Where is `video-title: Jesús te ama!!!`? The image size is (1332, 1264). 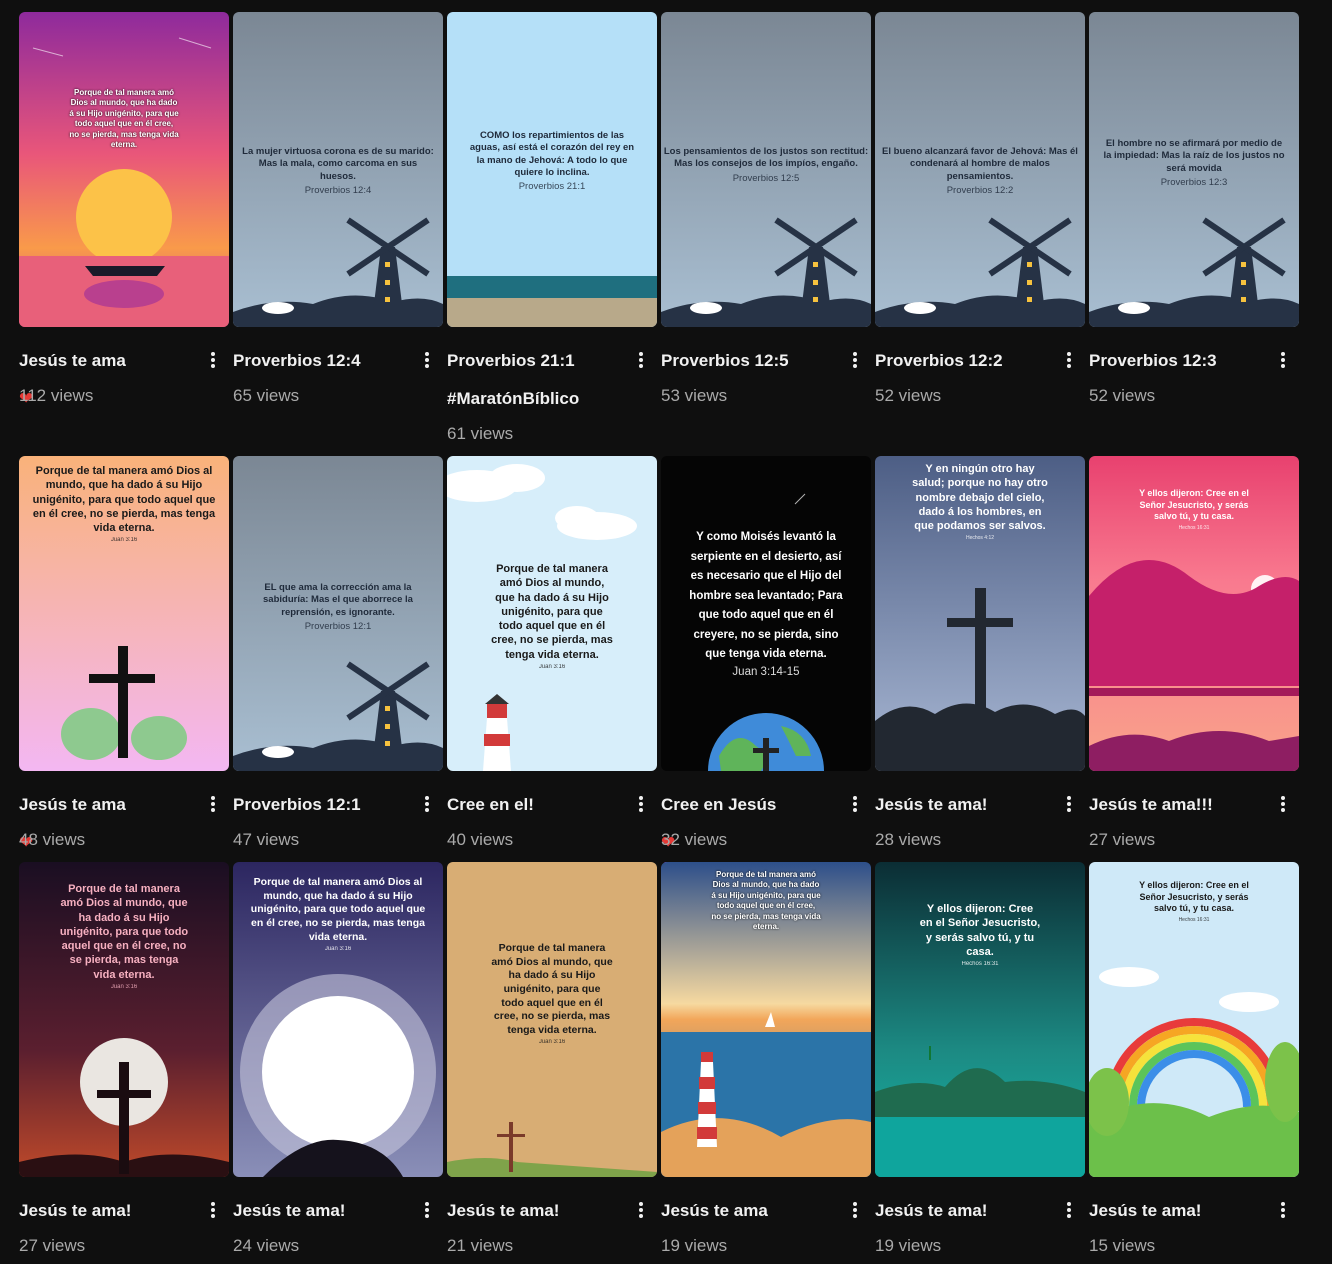 video-title: Jesús te ama!!! is located at coordinates (1178, 805).